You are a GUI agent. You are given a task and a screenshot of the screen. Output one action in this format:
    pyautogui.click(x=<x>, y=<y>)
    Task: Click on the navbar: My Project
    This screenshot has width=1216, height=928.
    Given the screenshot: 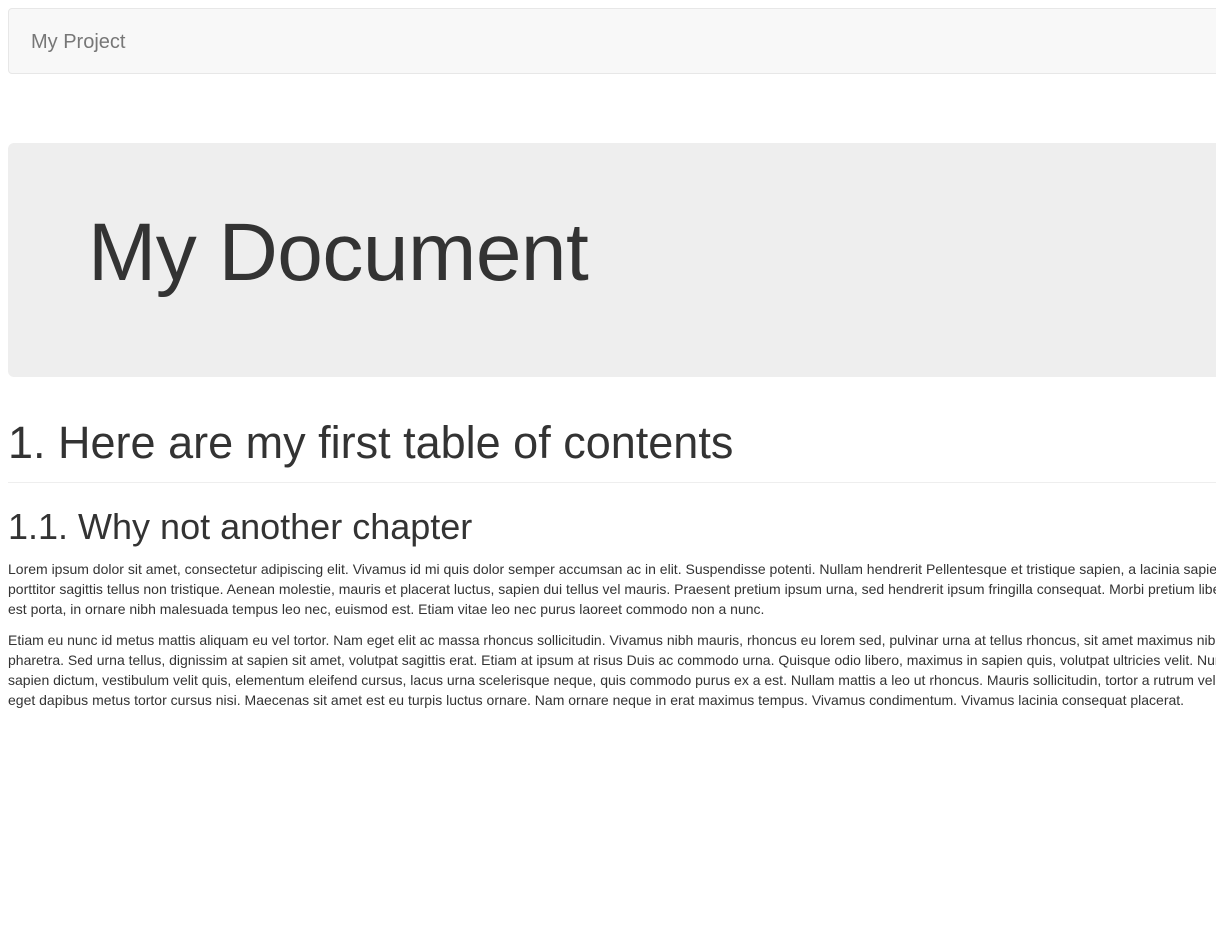 What is the action you would take?
    pyautogui.click(x=612, y=41)
    